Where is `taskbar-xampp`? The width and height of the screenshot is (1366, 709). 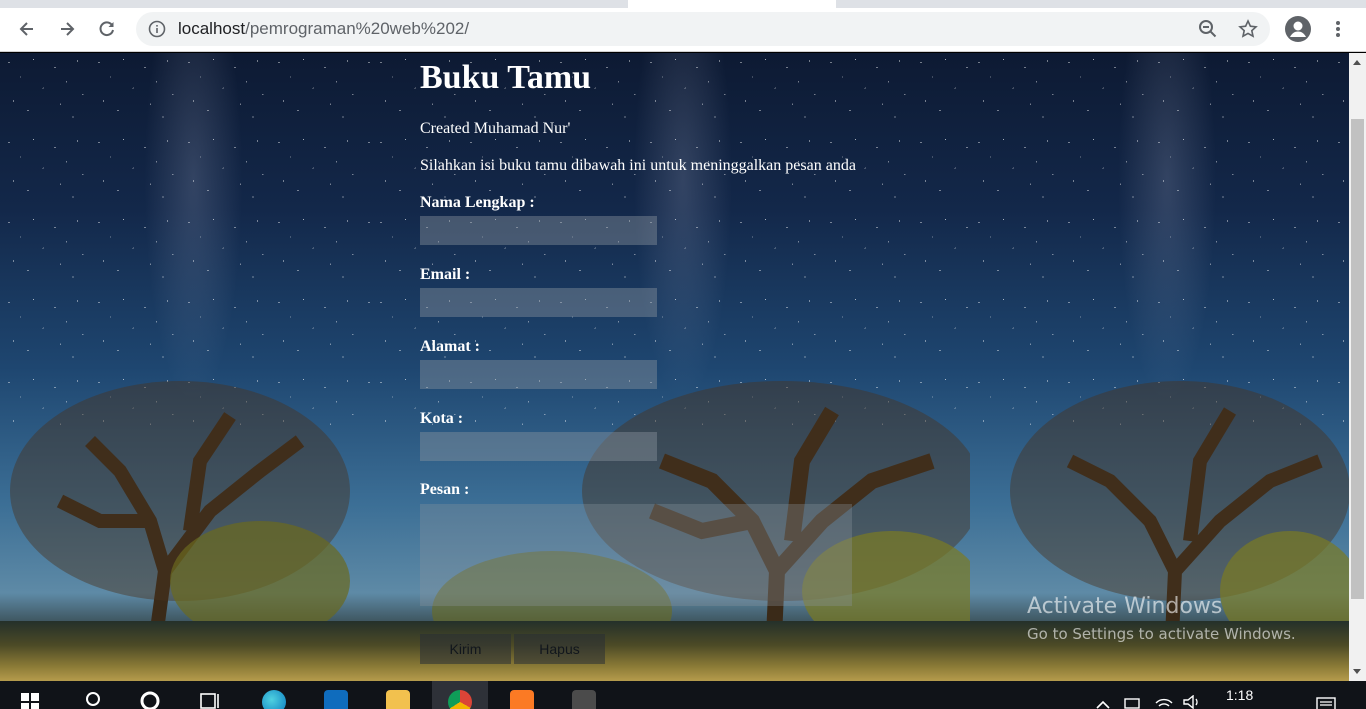
taskbar-xampp is located at coordinates (522, 695).